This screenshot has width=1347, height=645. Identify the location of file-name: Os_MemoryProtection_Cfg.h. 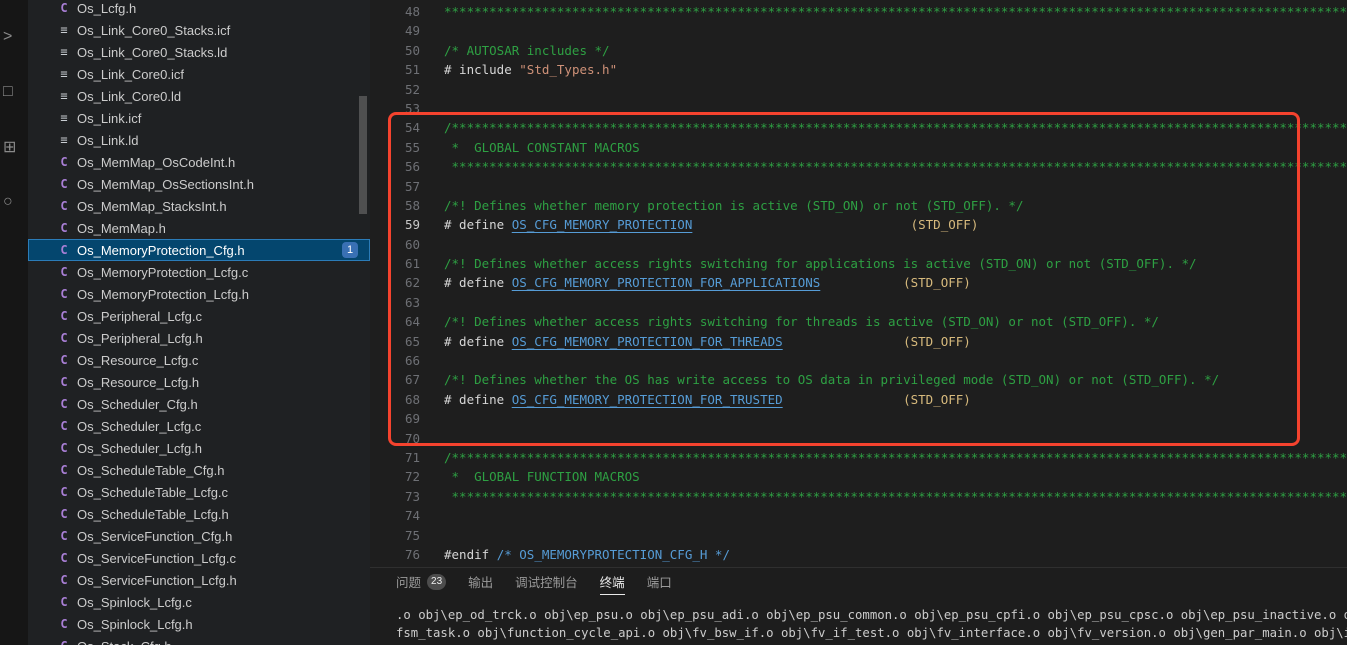
(161, 250).